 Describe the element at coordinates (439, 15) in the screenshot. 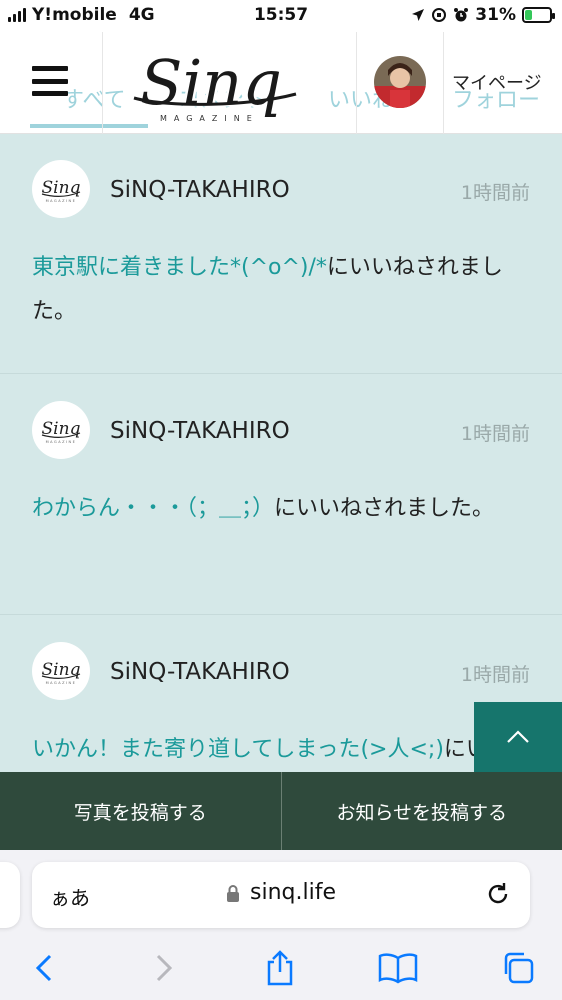

I see `rotation-lock-icon` at that location.